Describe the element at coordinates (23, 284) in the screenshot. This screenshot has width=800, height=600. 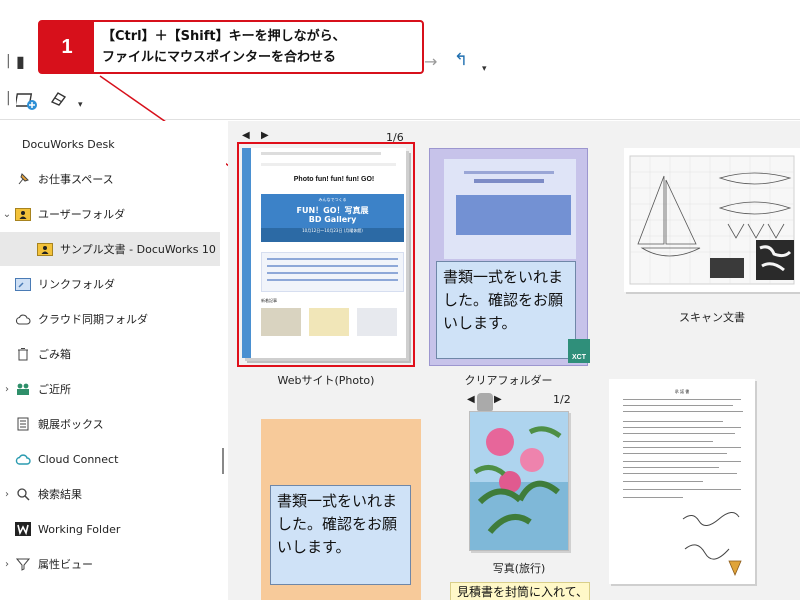
I see `link-folder-icon` at that location.